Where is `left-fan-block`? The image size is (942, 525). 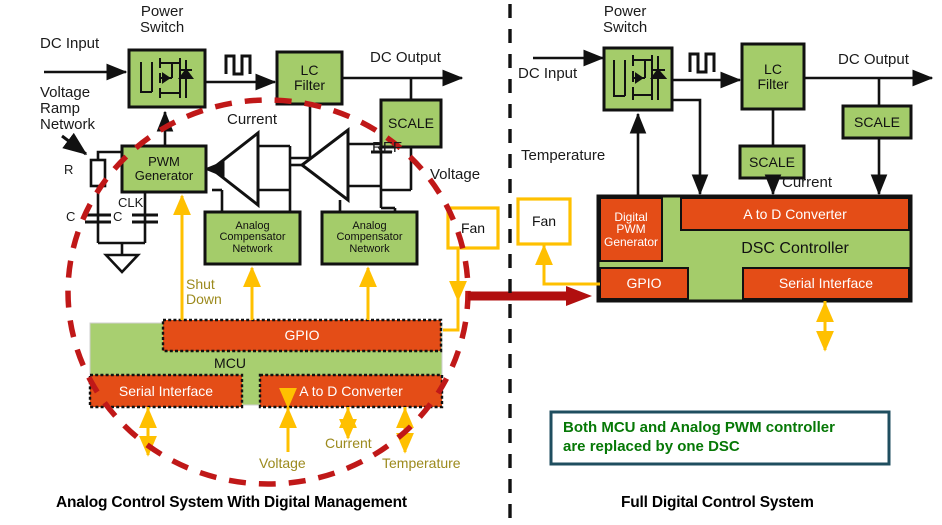
left-fan-block is located at coordinates (473, 228).